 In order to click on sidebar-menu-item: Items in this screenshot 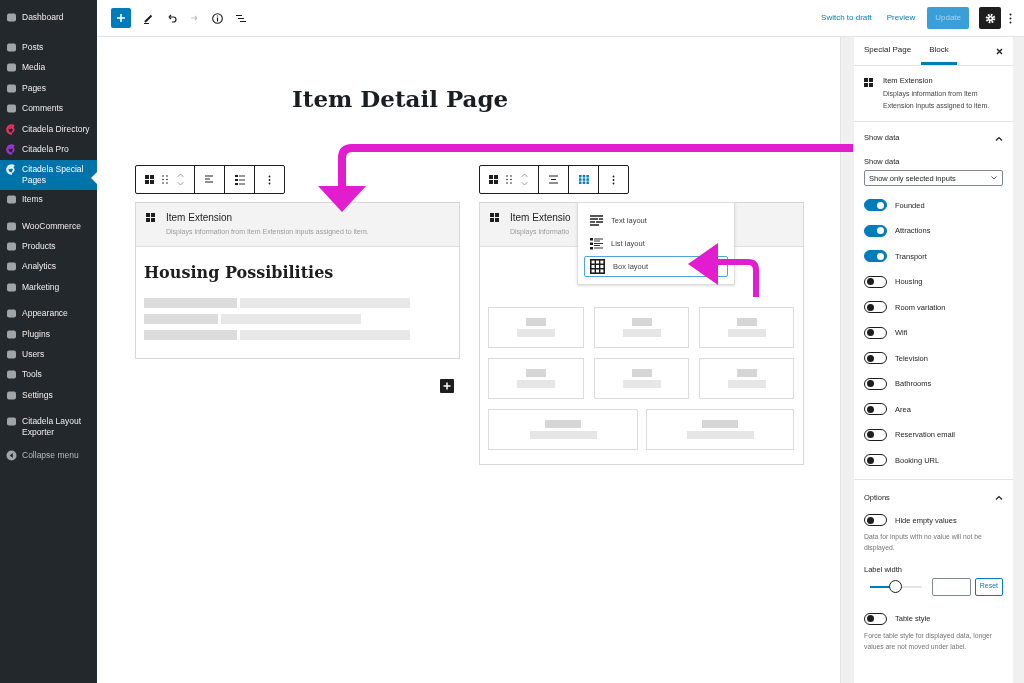, I will do `click(48, 199)`.